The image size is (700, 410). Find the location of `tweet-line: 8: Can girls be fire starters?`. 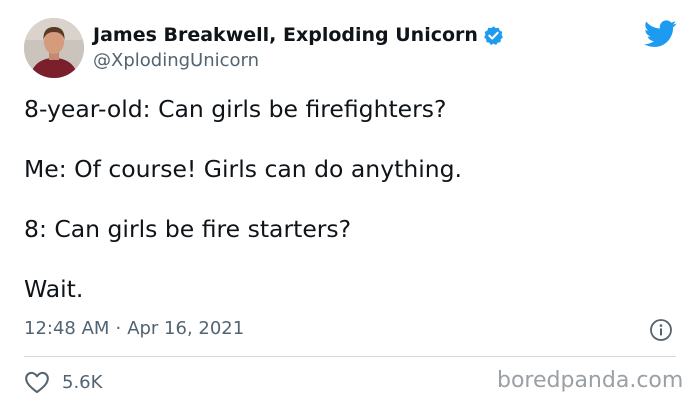

tweet-line: 8: Can girls be fire starters? is located at coordinates (188, 229).